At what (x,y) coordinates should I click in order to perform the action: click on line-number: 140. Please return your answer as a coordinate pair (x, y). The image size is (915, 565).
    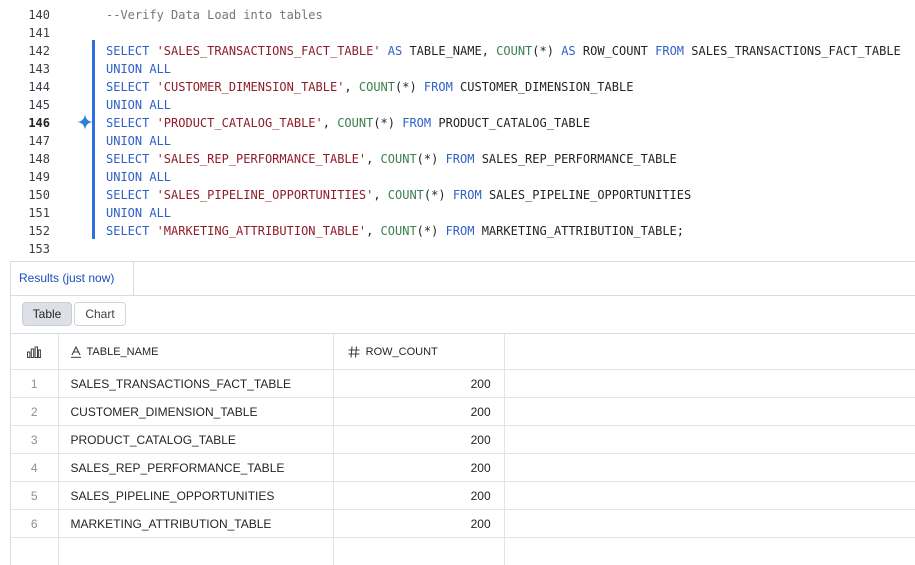
    Looking at the image, I should click on (25, 15).